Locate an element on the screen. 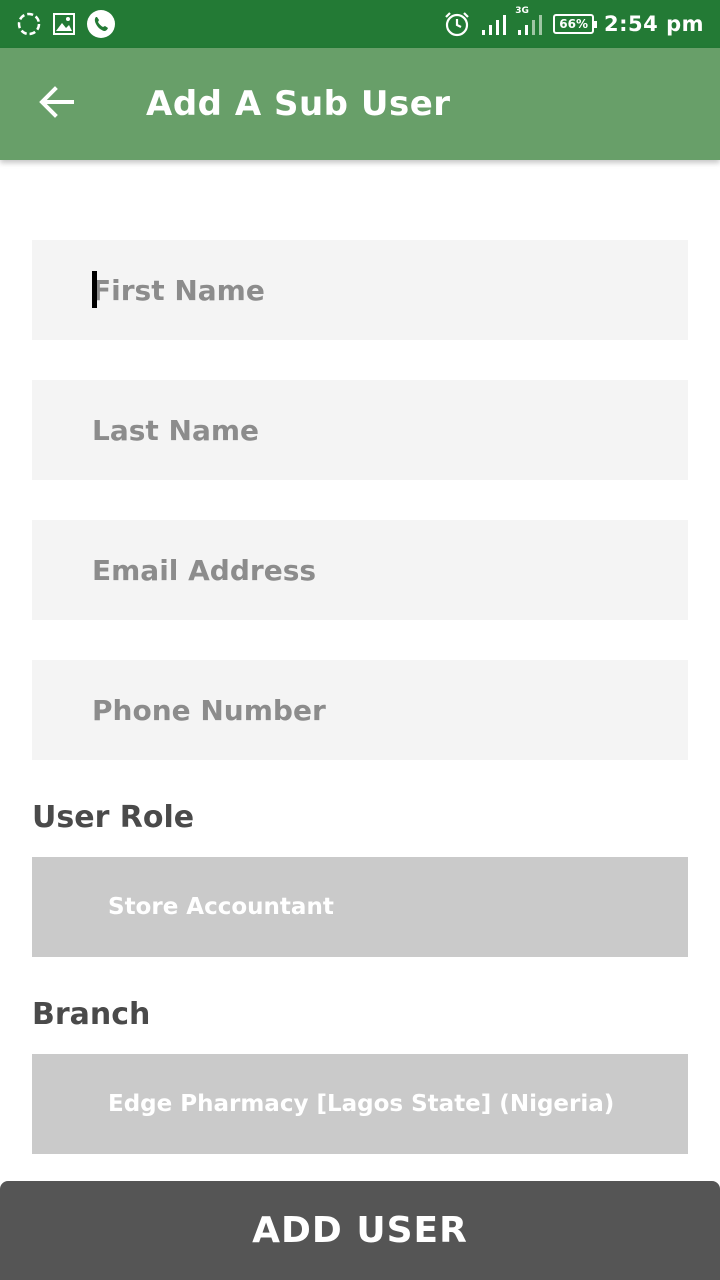 The image size is (720, 1280). phone-input is located at coordinates (360, 710).